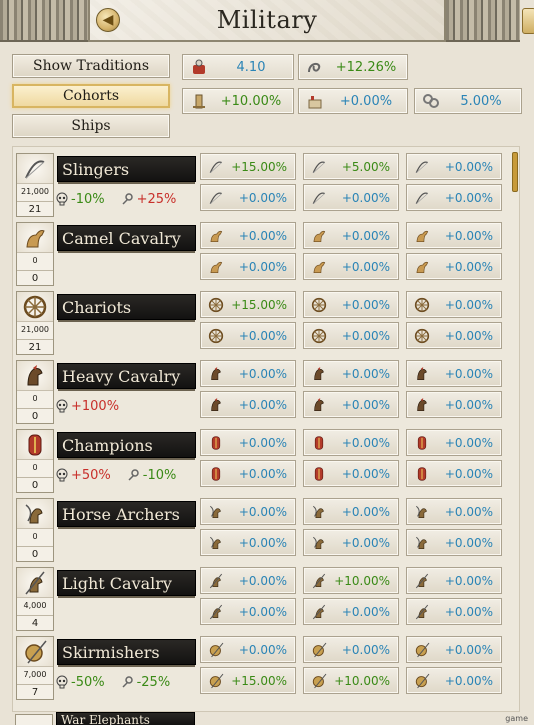  I want to click on stat-1: 4.10, so click(238, 67).